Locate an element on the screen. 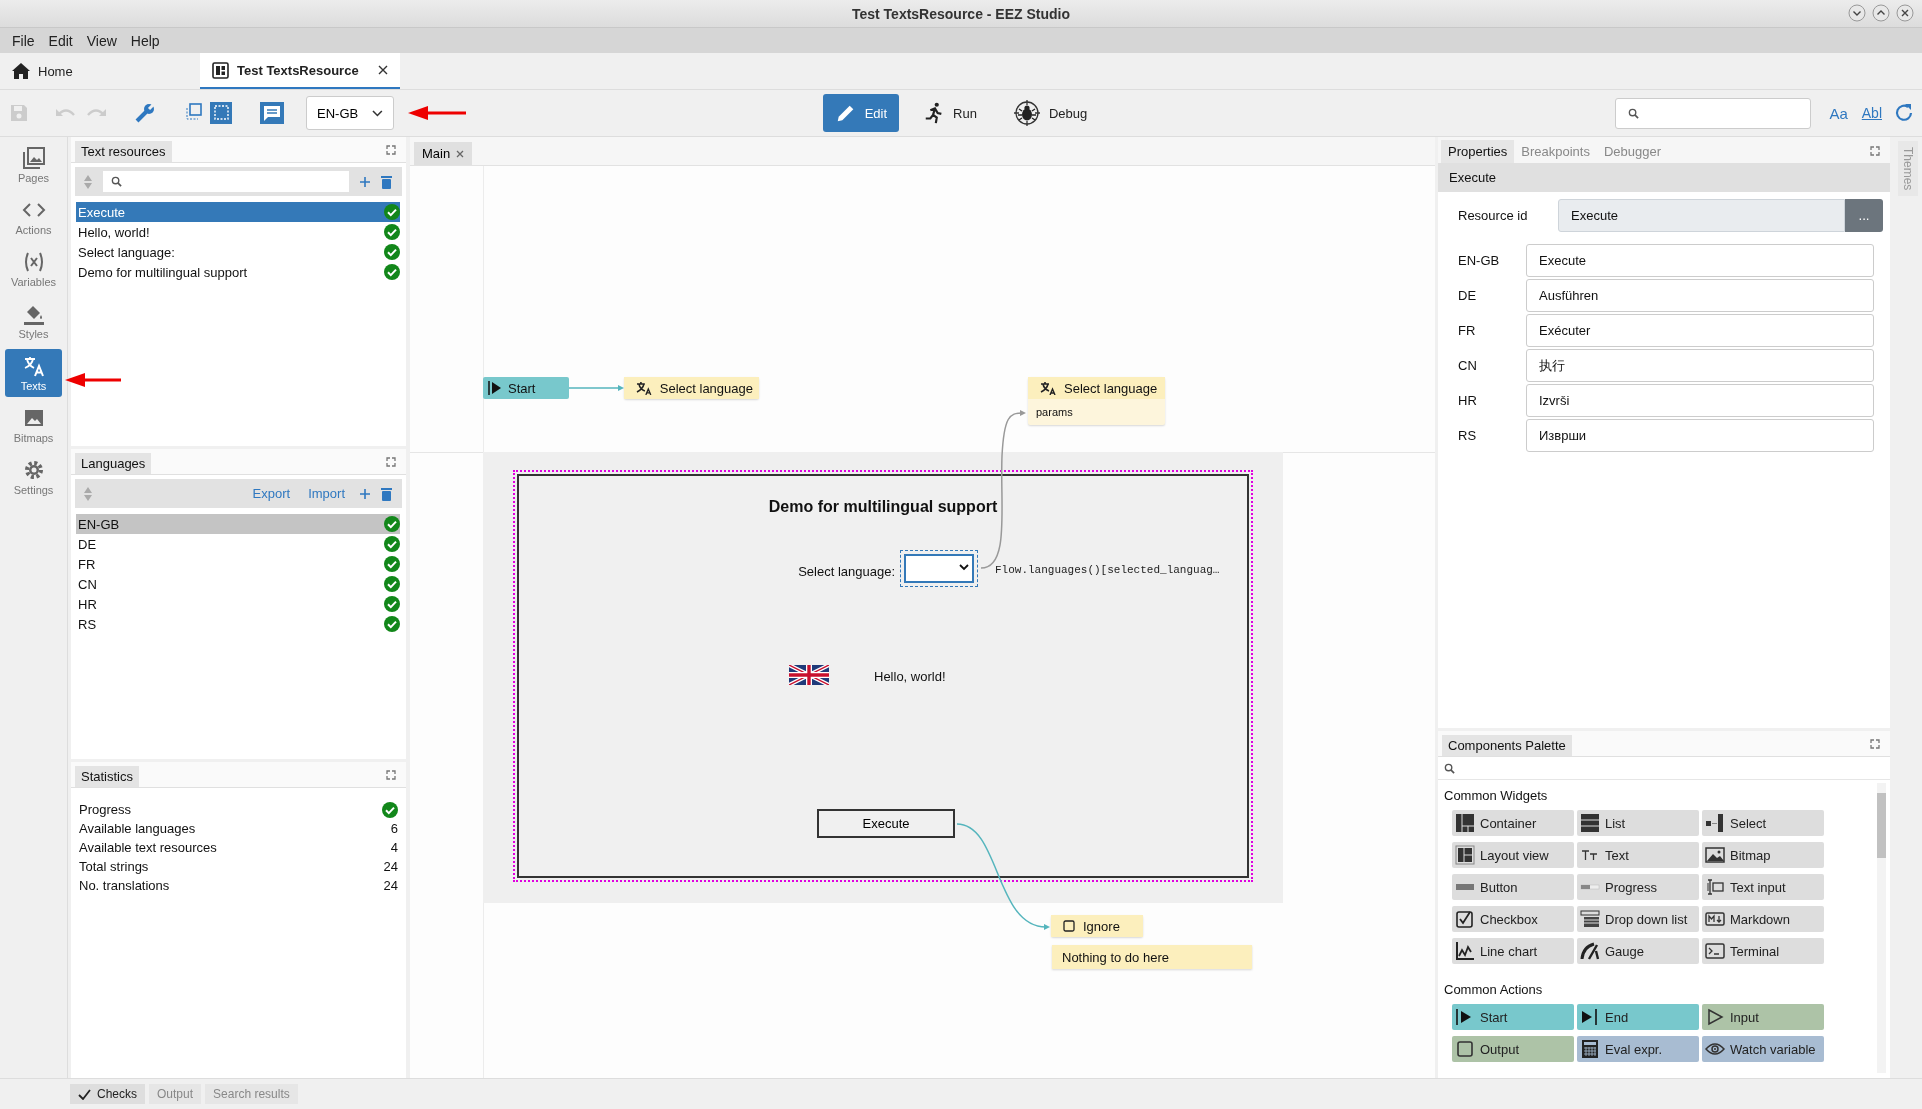 The height and width of the screenshot is (1109, 1922). menu-item: File is located at coordinates (23, 40).